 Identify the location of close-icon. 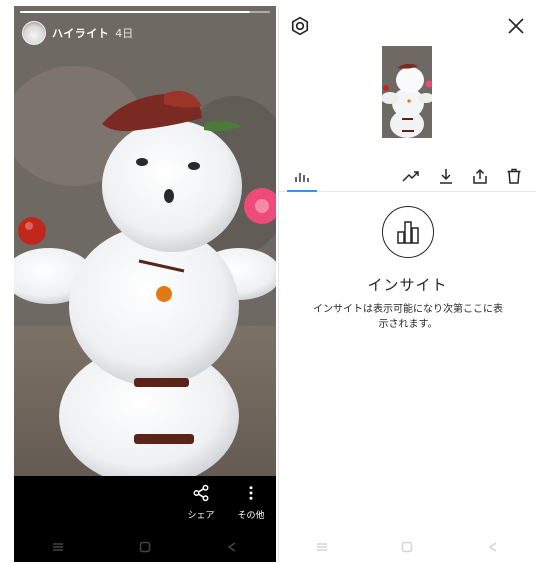
(516, 26).